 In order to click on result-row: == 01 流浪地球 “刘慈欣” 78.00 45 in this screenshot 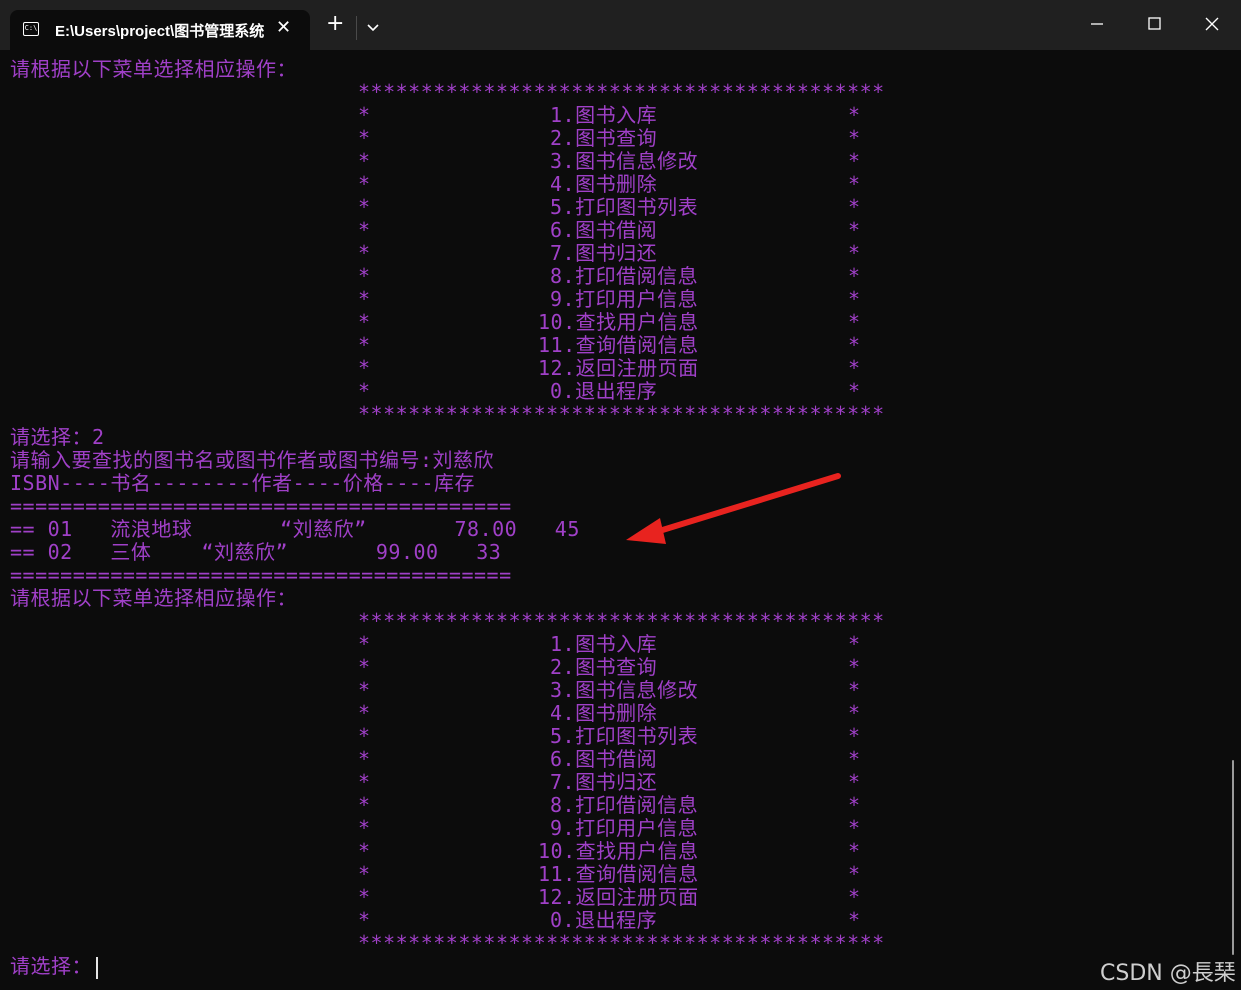, I will do `click(295, 529)`.